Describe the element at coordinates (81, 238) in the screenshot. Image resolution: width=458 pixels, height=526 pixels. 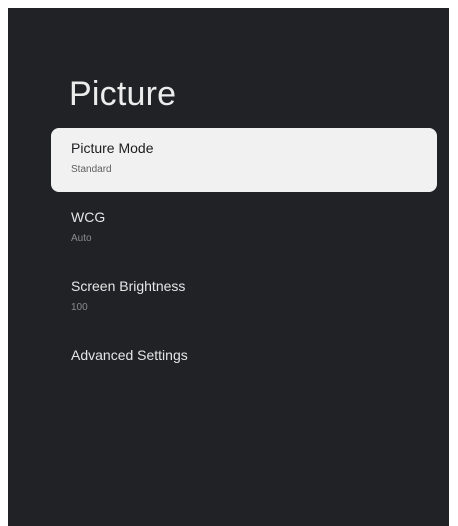
I see `wcg-value: Auto` at that location.